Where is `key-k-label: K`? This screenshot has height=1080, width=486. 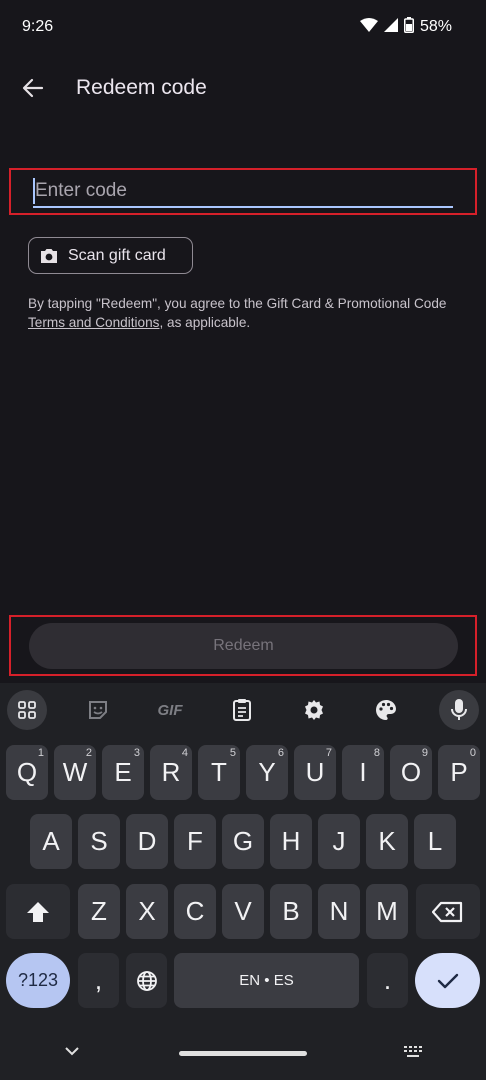 key-k-label: K is located at coordinates (387, 841).